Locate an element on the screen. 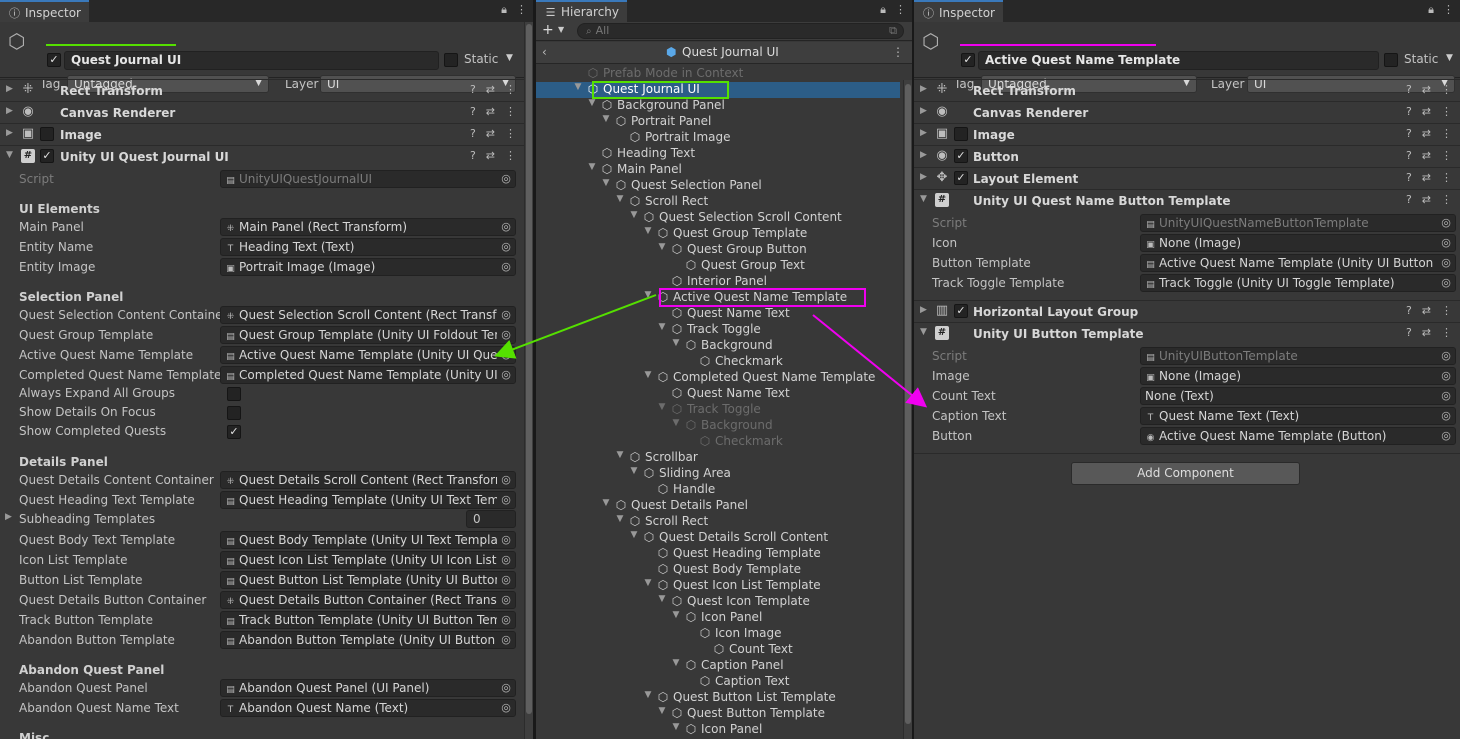 This screenshot has width=1460, height=739. hierarchy-search-input: ⌕ All ⧉ is located at coordinates (740, 31).